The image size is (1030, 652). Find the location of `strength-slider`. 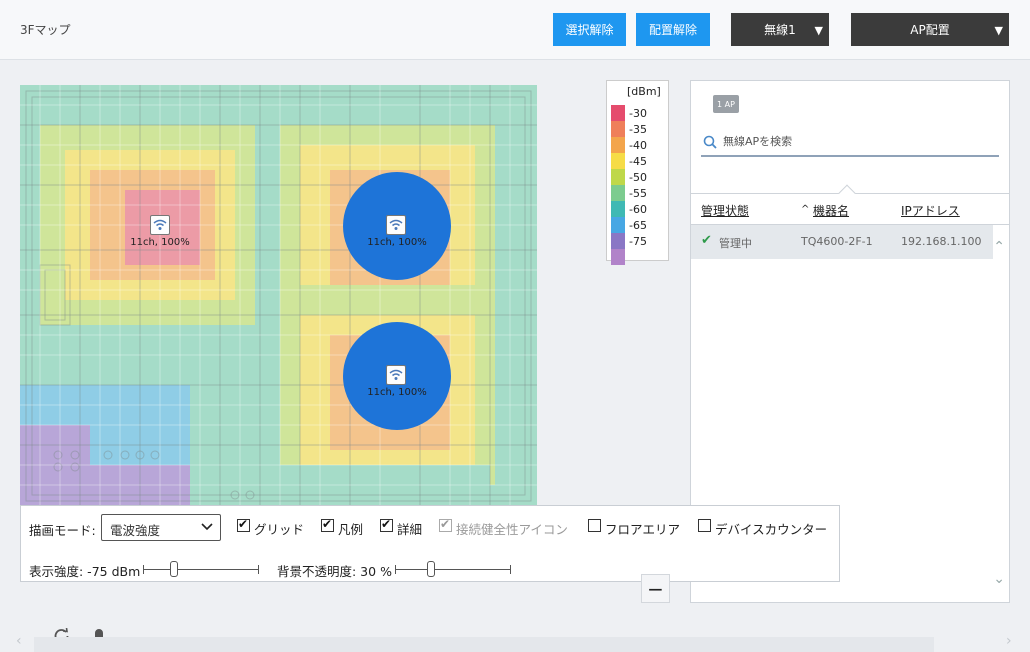

strength-slider is located at coordinates (201, 569).